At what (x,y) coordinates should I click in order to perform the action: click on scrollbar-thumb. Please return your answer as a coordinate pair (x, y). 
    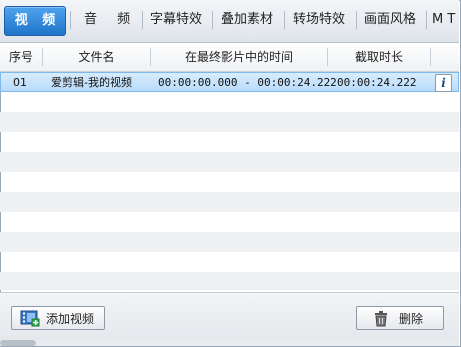
    Looking at the image, I should click on (18, 343).